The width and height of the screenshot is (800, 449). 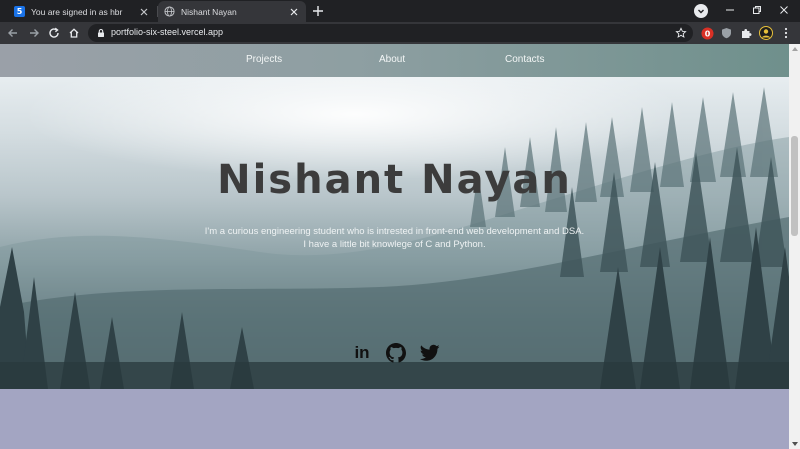 What do you see at coordinates (101, 33) in the screenshot?
I see `lock-icon` at bounding box center [101, 33].